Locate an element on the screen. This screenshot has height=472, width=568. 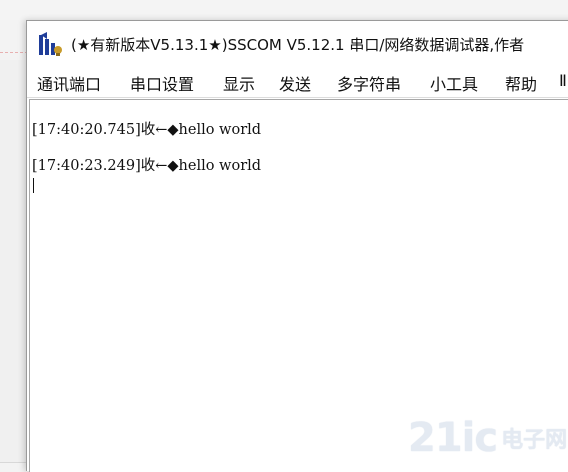
menu-tools: 小工具 is located at coordinates (454, 83).